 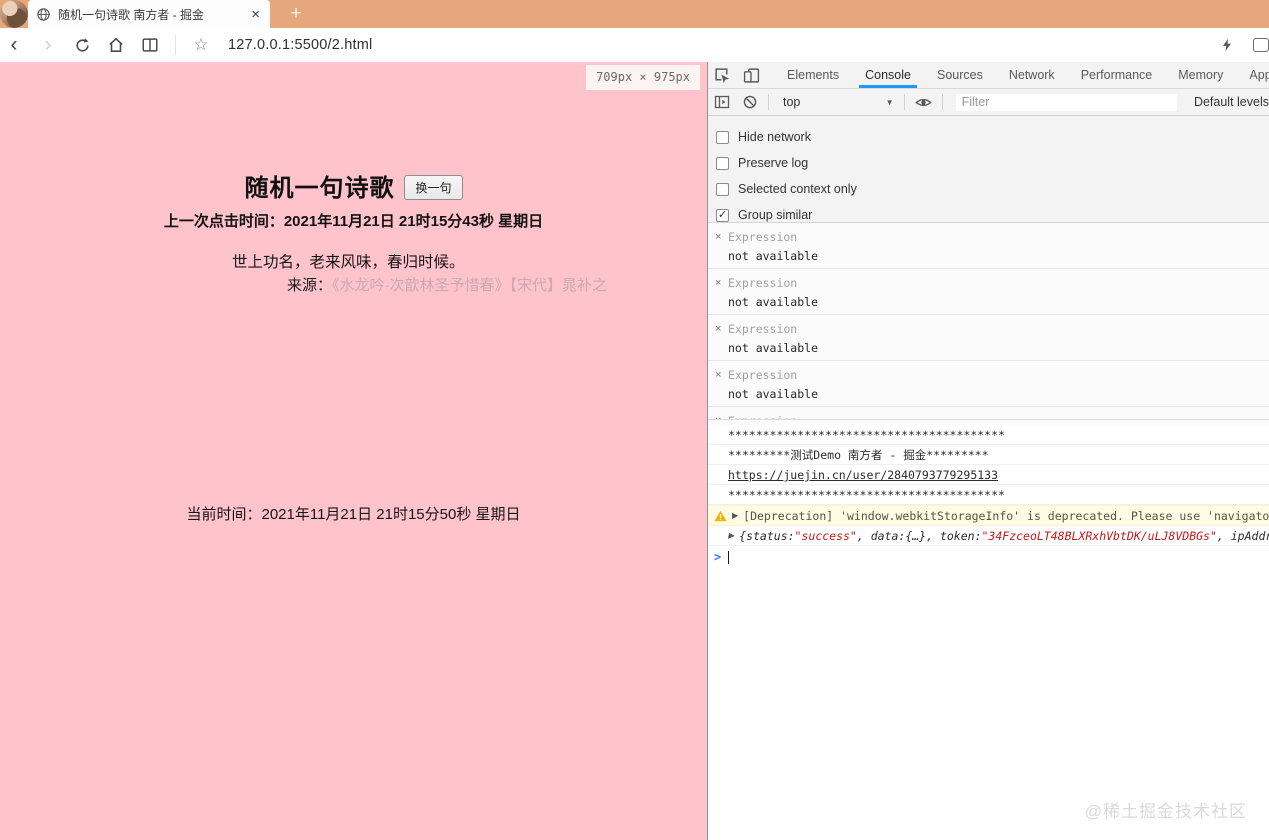 I want to click on inspect-element-icon, so click(x=722, y=75).